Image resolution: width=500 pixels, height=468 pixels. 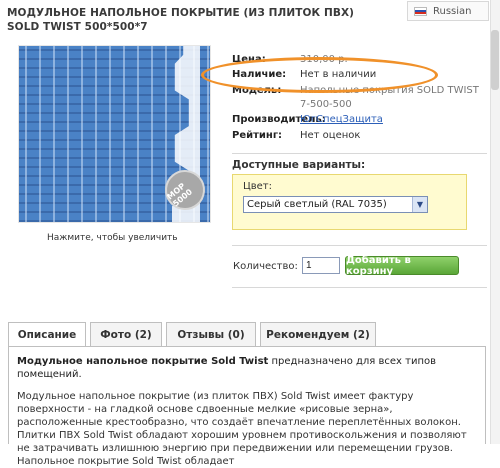 I want to click on rating-row: Рейтинг: Нет оценок, so click(x=361, y=136).